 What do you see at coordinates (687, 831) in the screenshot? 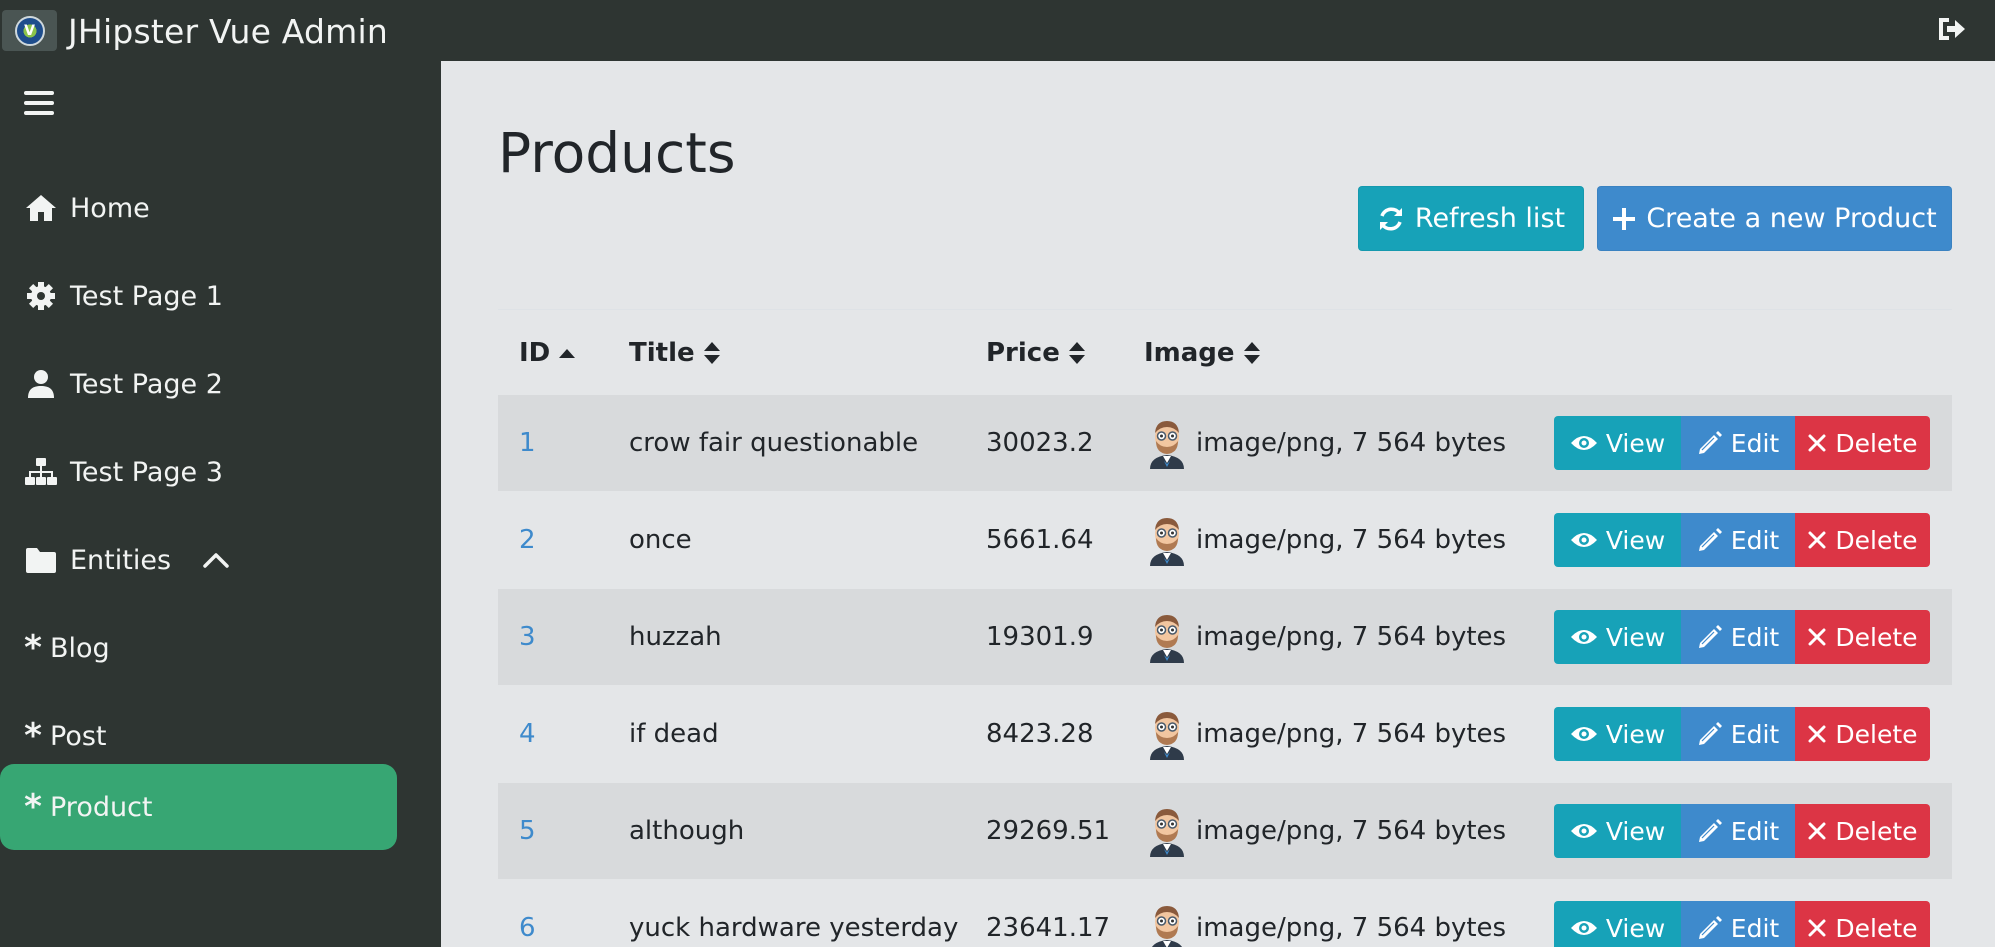
I see `product-title-cell: although` at bounding box center [687, 831].